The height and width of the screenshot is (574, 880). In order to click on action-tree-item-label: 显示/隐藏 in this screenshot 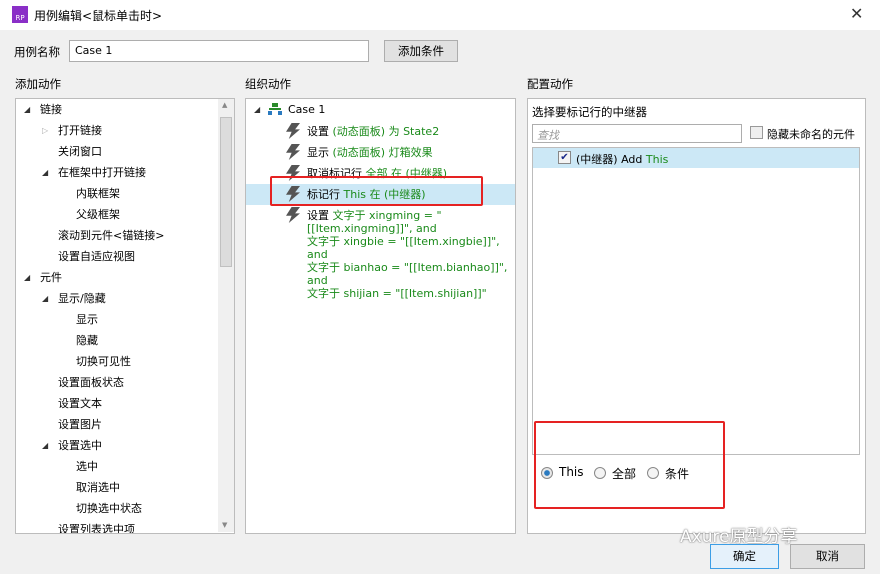, I will do `click(82, 298)`.